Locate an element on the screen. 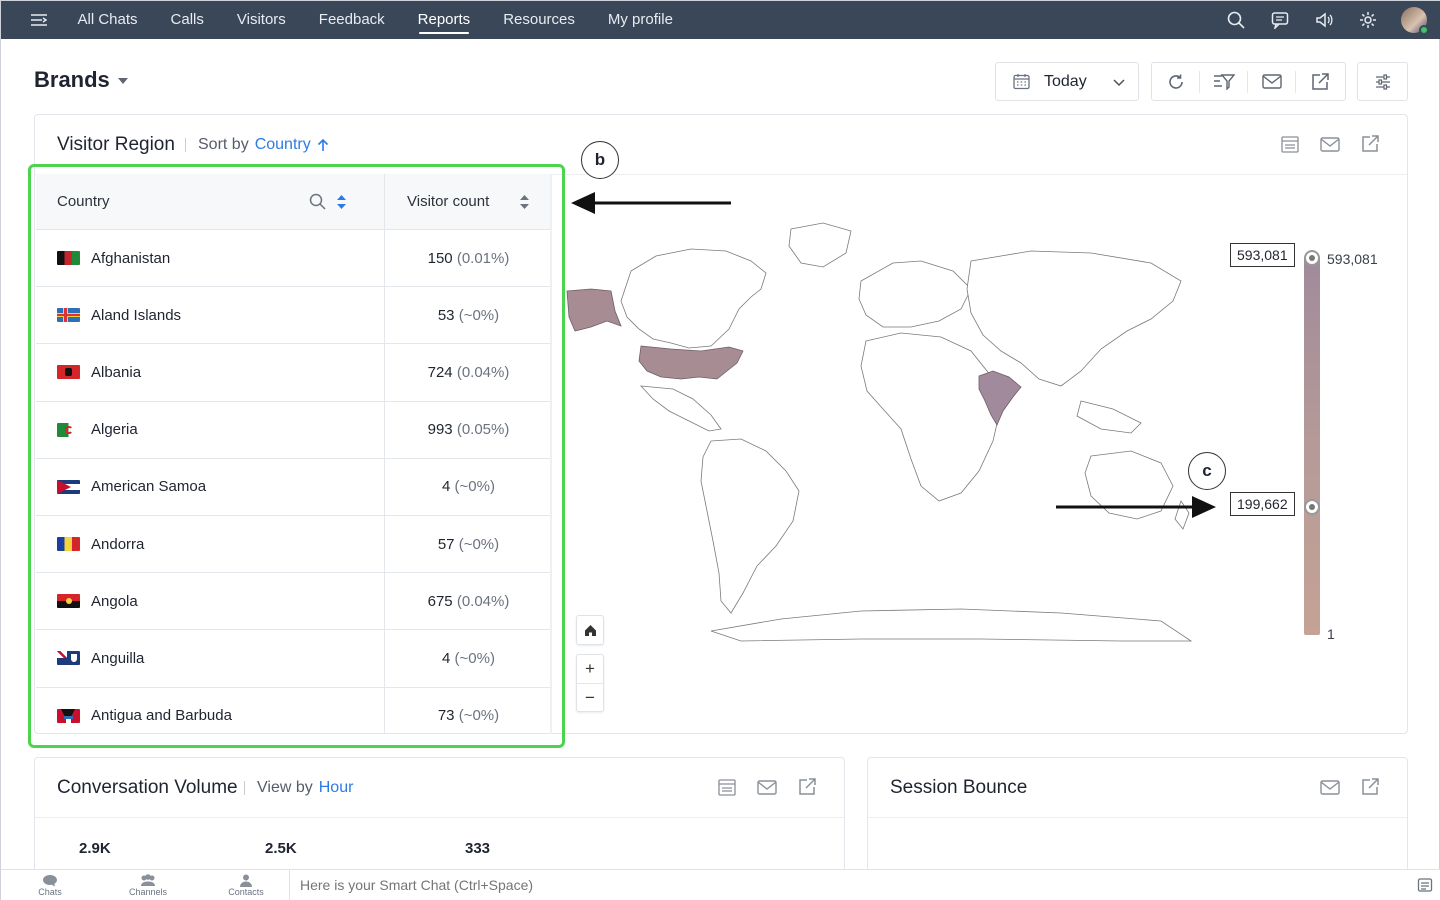  page-title: Brands is located at coordinates (72, 79).